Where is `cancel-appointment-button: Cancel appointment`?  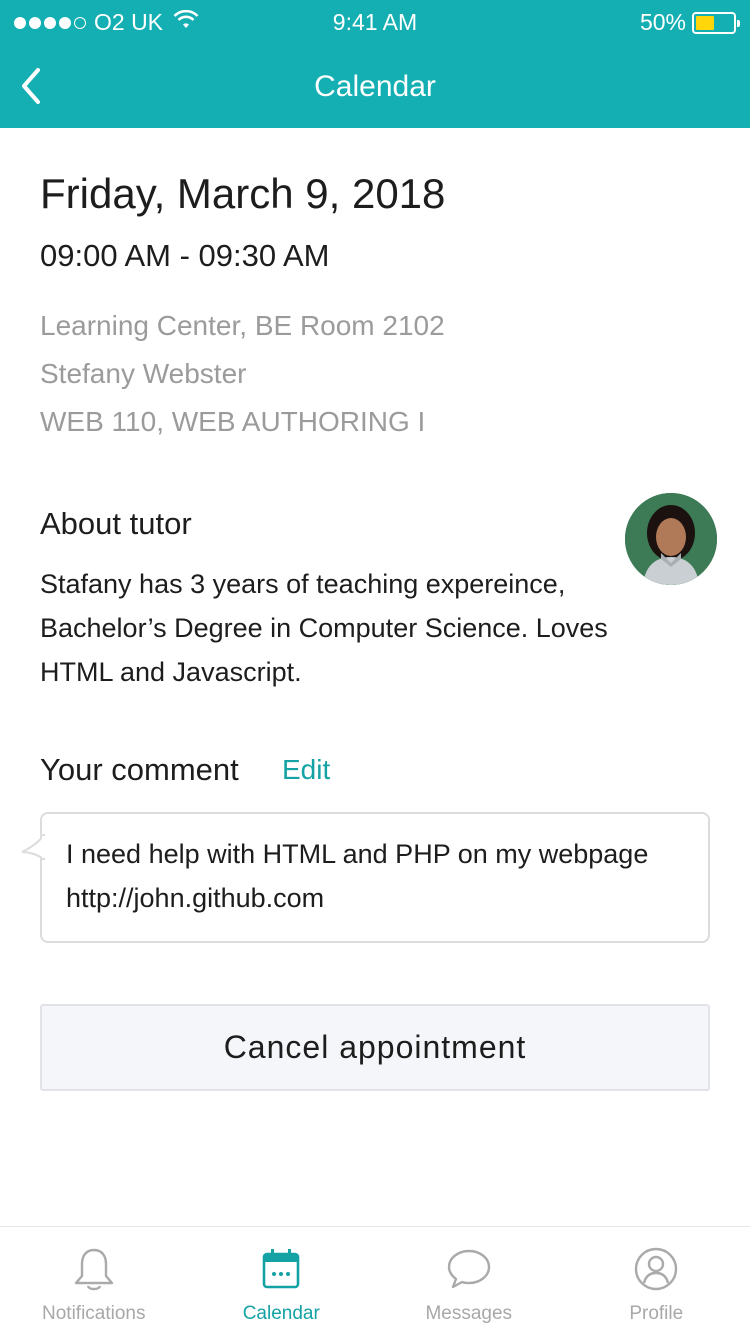
cancel-appointment-button: Cancel appointment is located at coordinates (375, 1047).